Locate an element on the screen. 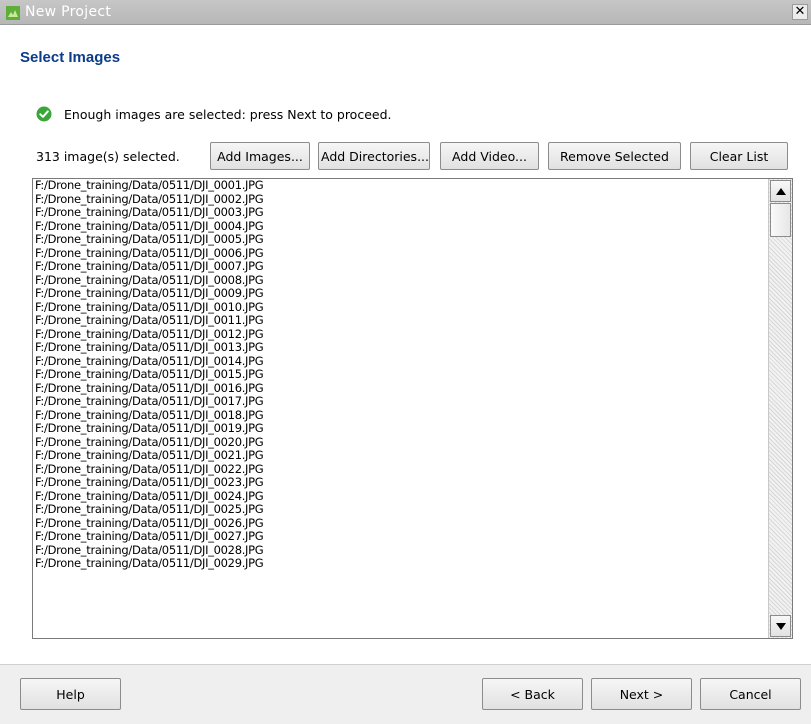 The height and width of the screenshot is (724, 811). page-title: Select Images is located at coordinates (70, 57).